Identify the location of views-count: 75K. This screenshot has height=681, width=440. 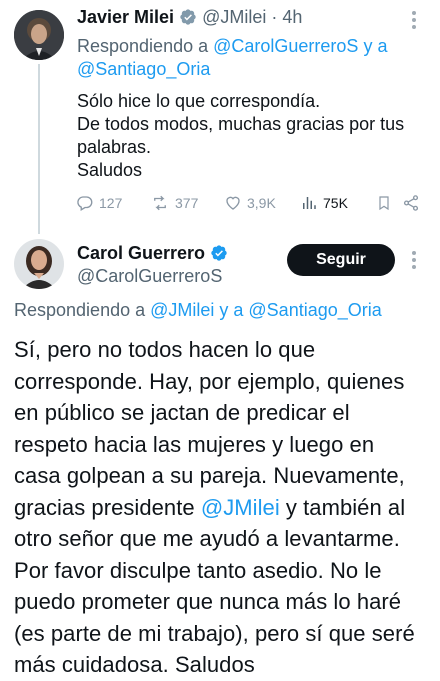
(335, 203).